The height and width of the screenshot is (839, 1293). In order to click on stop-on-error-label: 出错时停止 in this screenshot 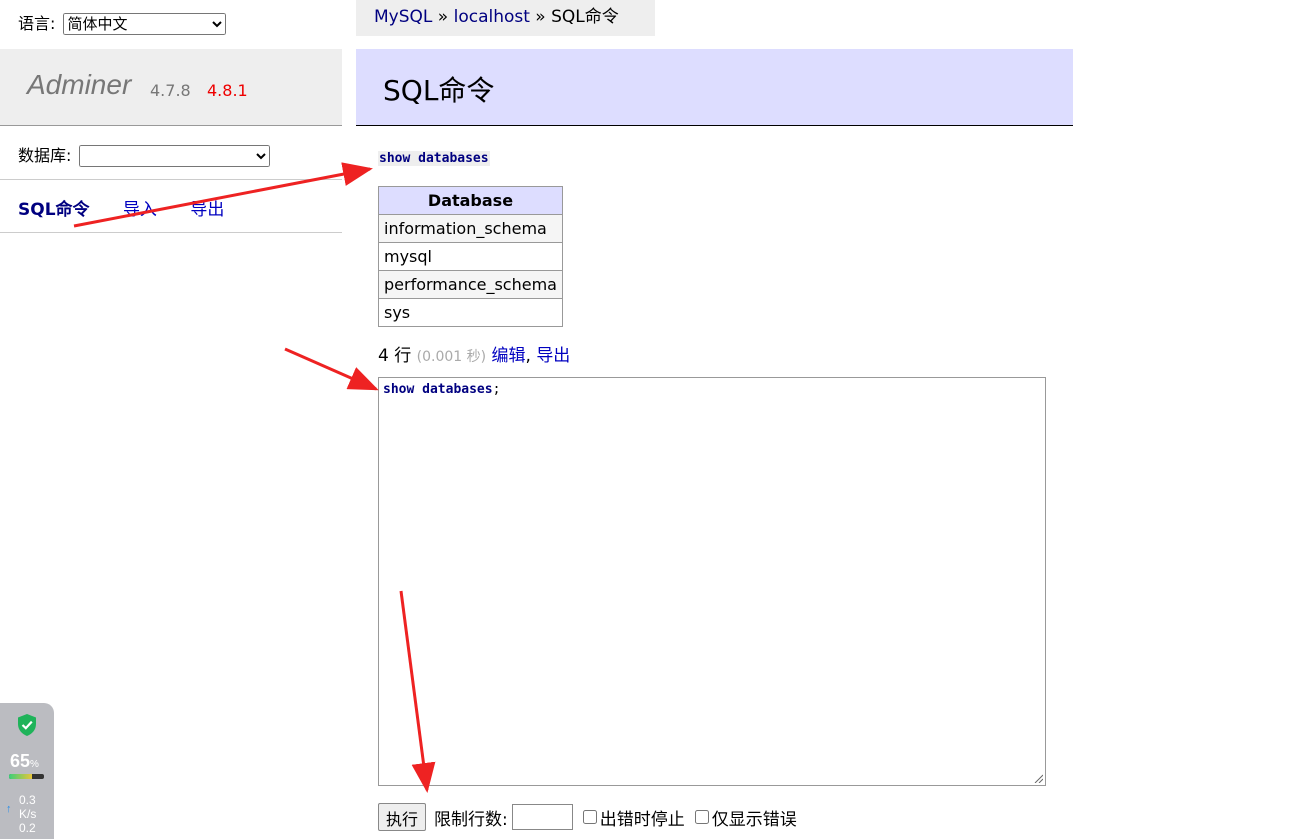, I will do `click(642, 819)`.